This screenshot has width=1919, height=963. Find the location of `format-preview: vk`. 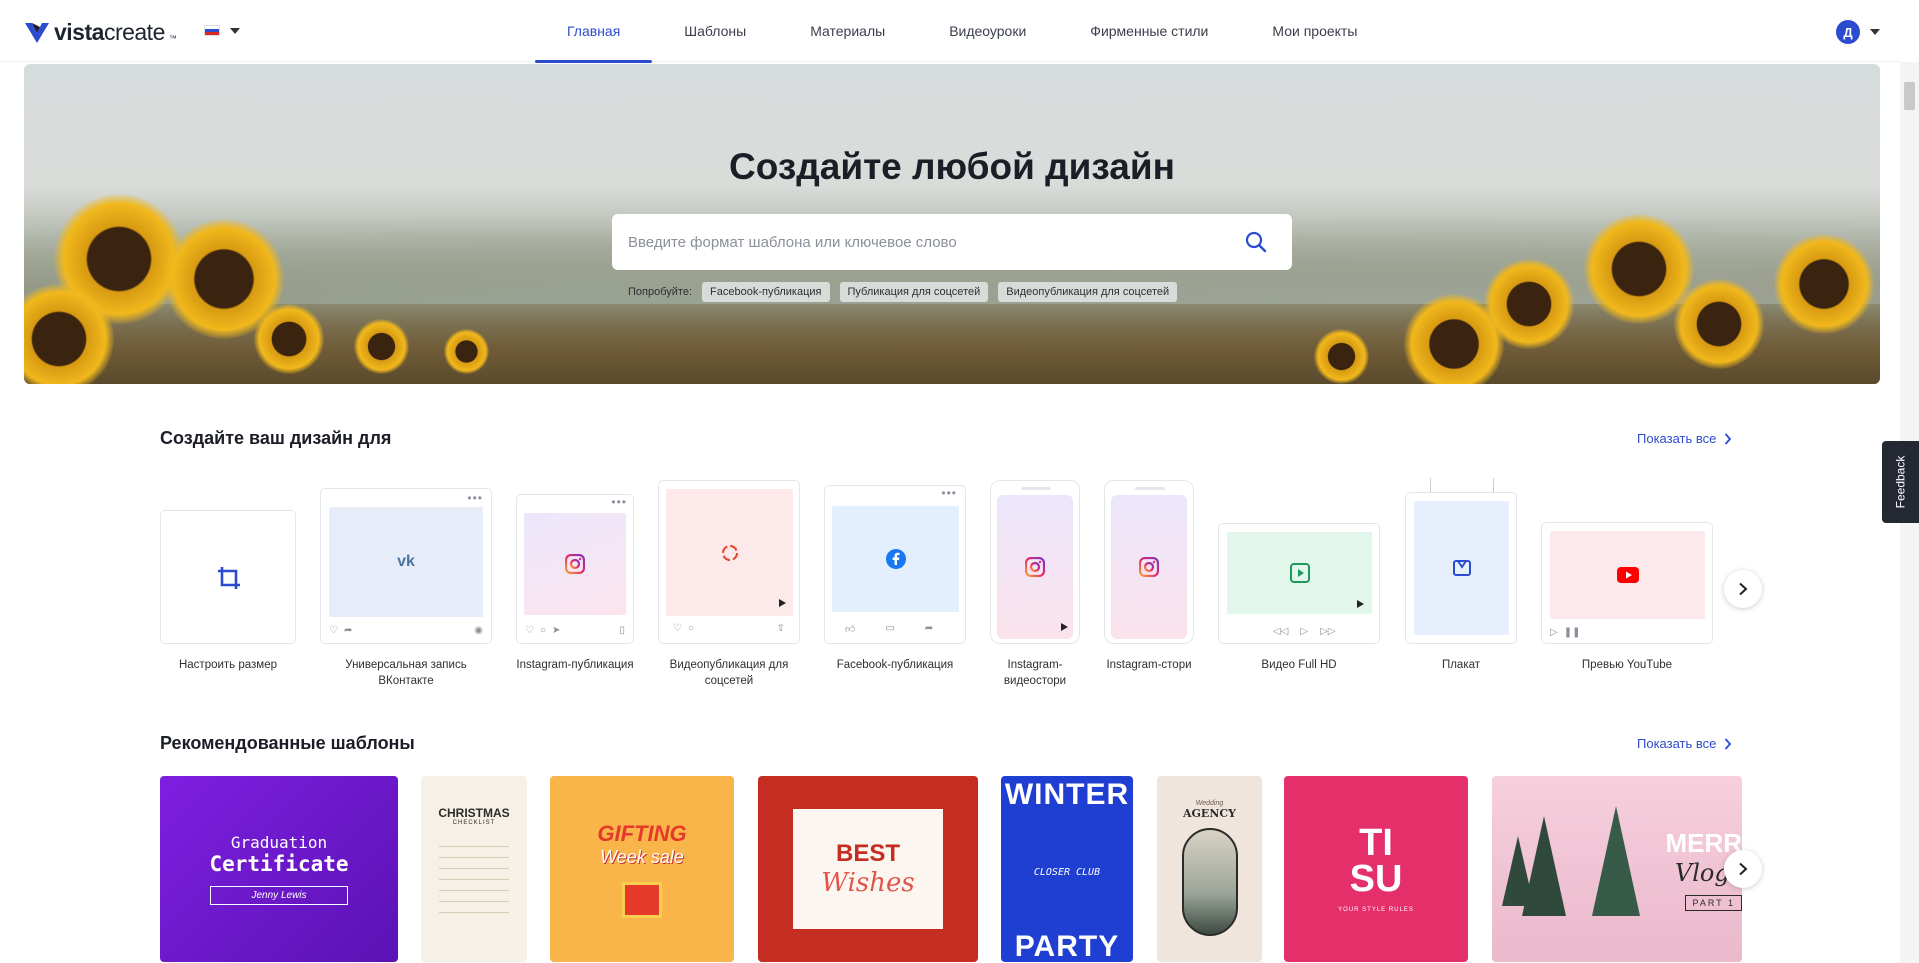

format-preview: vk is located at coordinates (406, 562).